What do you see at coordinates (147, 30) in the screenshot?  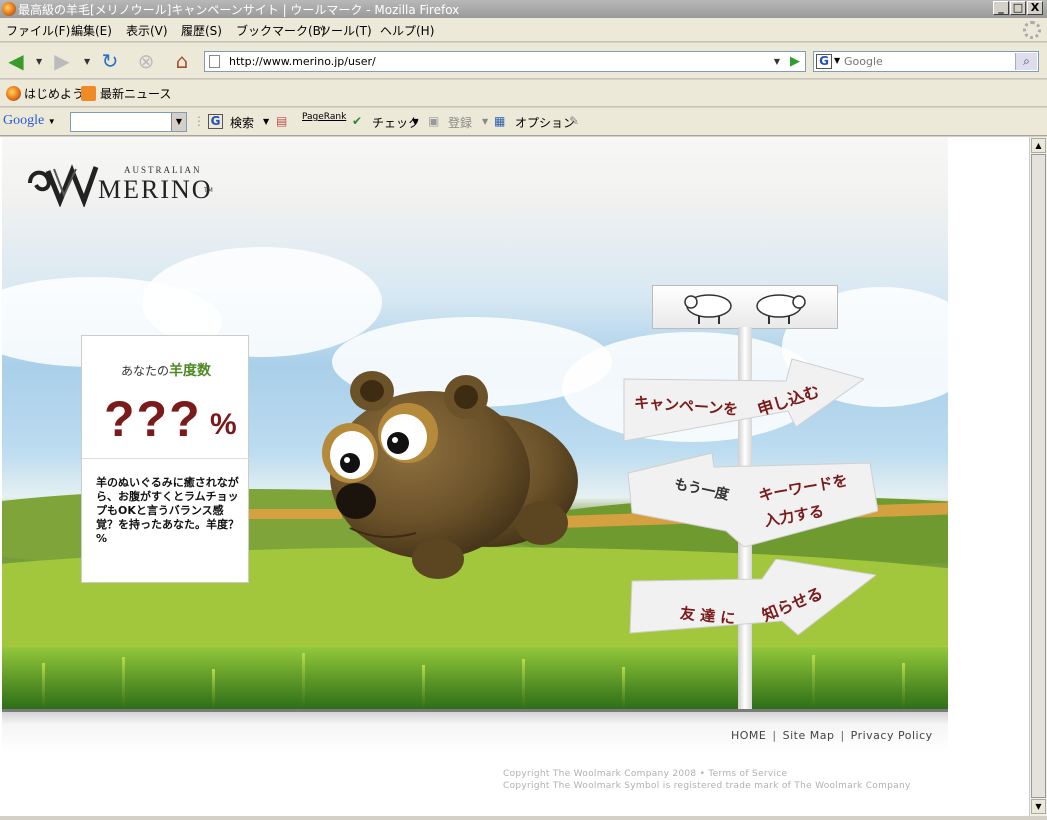 I see `menu-view: 表示(V)` at bounding box center [147, 30].